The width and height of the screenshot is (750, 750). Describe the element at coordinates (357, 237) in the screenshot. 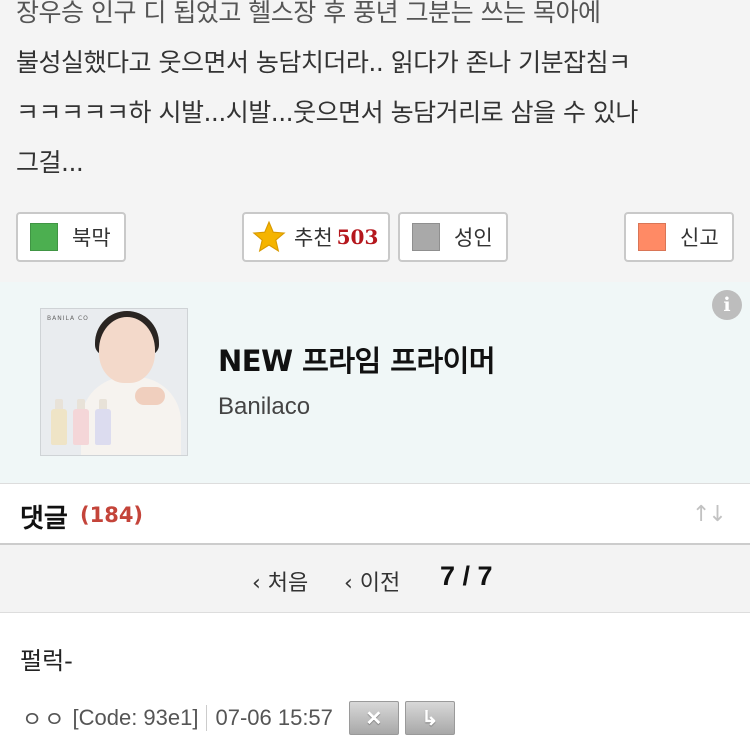

I see `recommend-count: 503` at that location.